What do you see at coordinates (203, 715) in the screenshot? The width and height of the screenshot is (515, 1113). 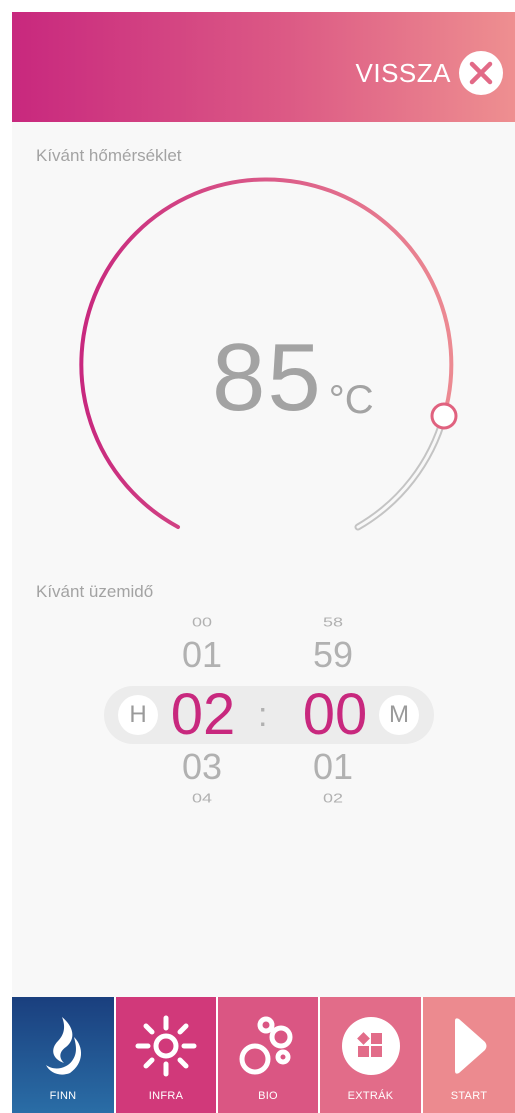 I see `hours-selected: 02` at bounding box center [203, 715].